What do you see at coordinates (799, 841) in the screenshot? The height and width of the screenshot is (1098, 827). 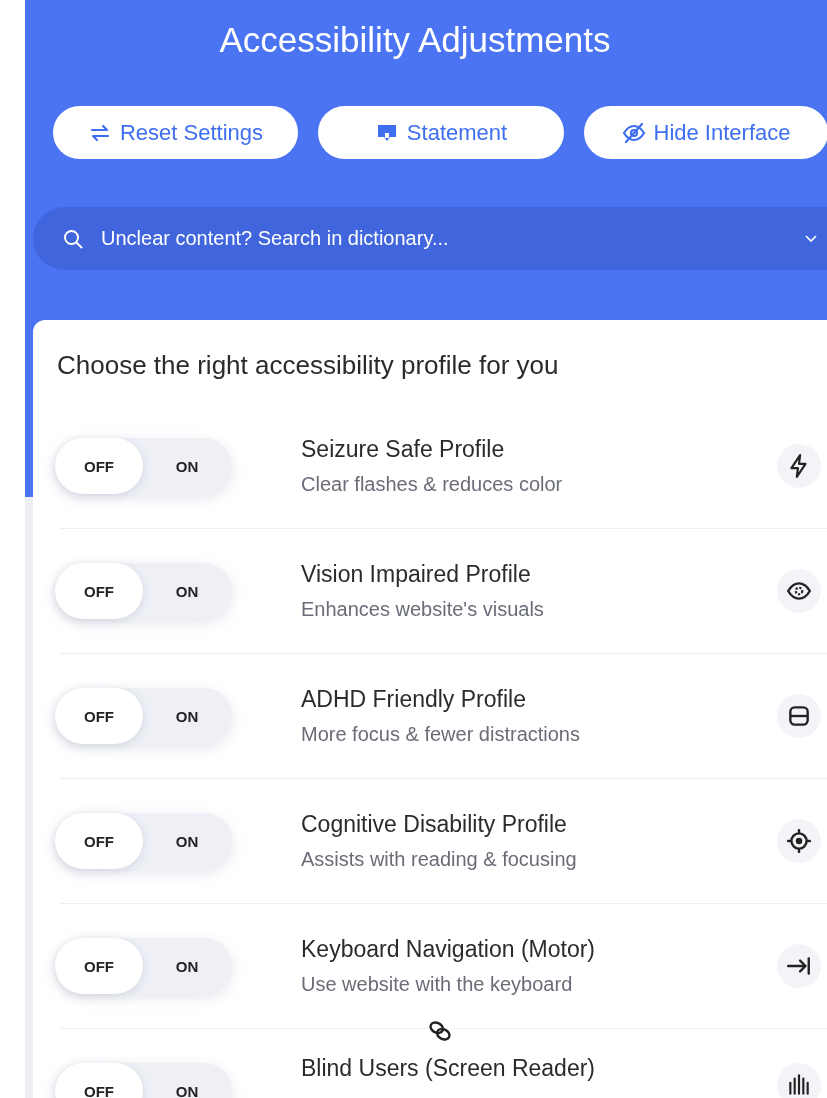 I see `target-icon` at bounding box center [799, 841].